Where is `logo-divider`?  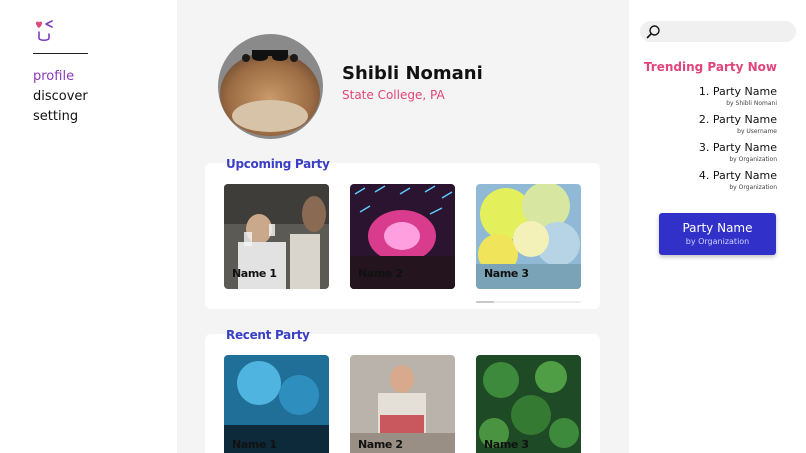 logo-divider is located at coordinates (60, 53).